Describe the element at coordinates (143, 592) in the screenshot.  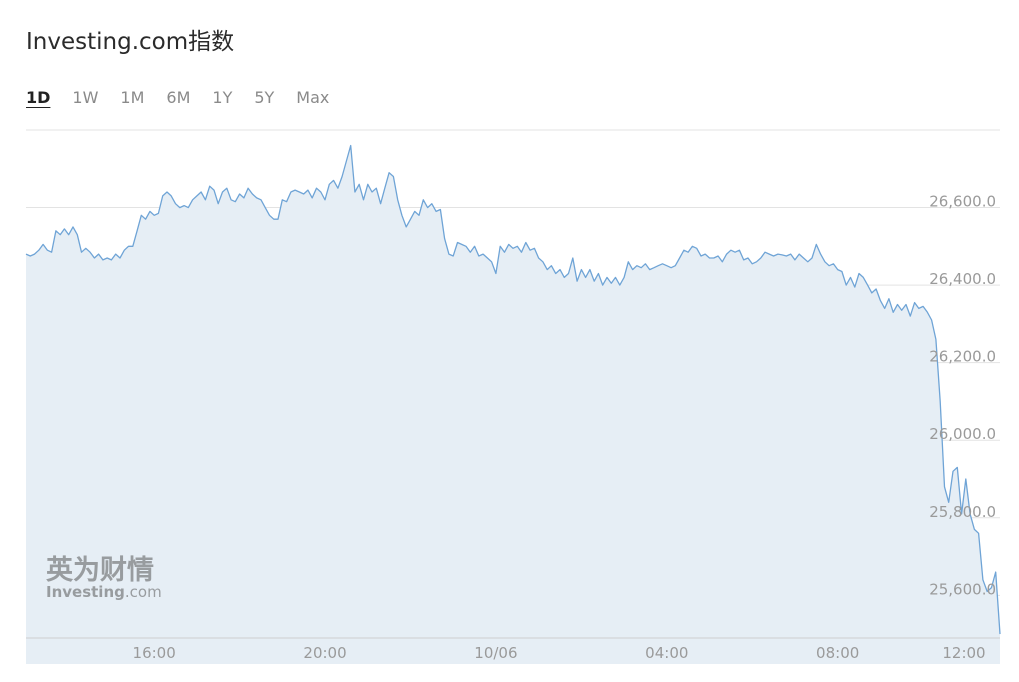
I see `watermark-en-suffix: .com` at that location.